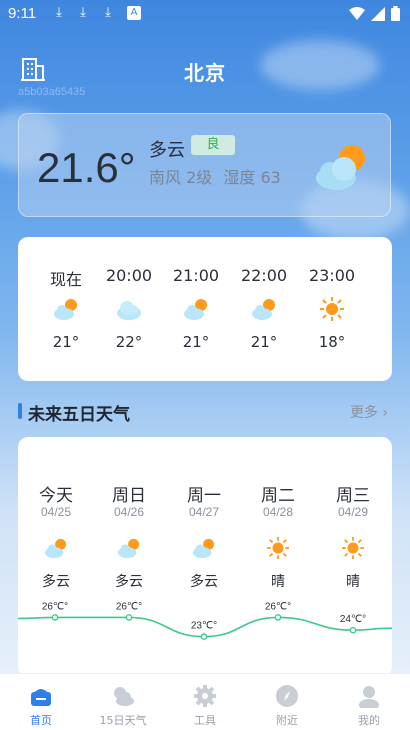 The height and width of the screenshot is (730, 410). I want to click on current-weather-card: 21.6° 多云 良 南风 2级 湿度 63, so click(204, 165).